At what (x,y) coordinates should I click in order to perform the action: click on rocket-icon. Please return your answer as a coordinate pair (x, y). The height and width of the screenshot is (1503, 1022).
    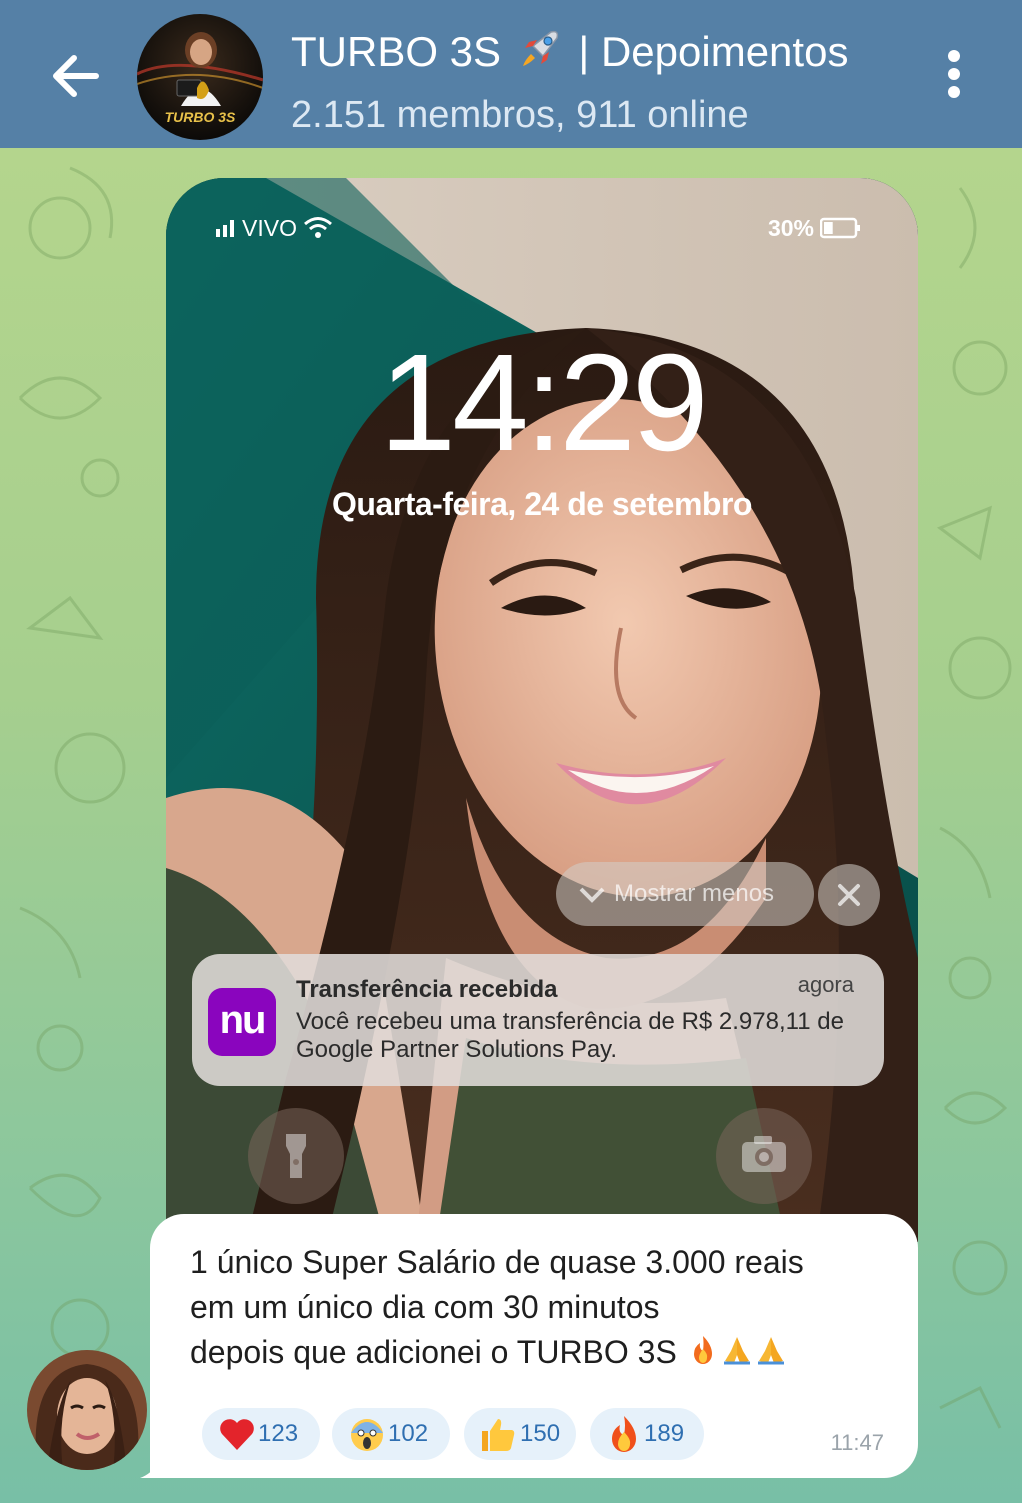
    Looking at the image, I should click on (540, 48).